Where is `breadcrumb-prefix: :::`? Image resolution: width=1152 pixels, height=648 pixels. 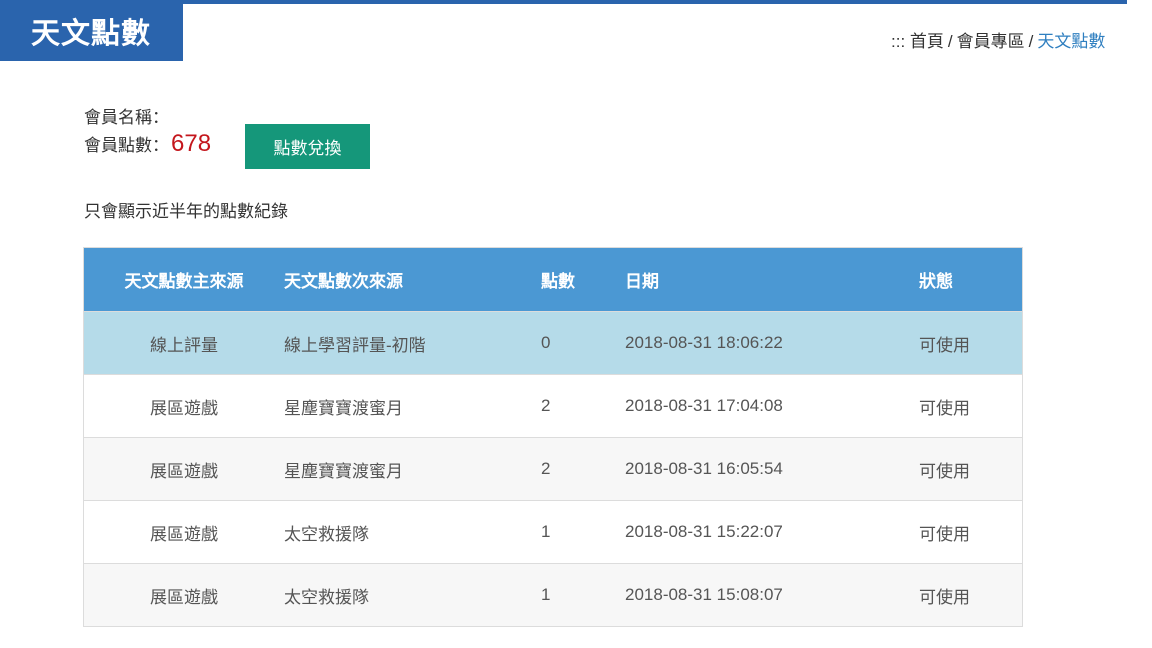
breadcrumb-prefix: ::: is located at coordinates (898, 41).